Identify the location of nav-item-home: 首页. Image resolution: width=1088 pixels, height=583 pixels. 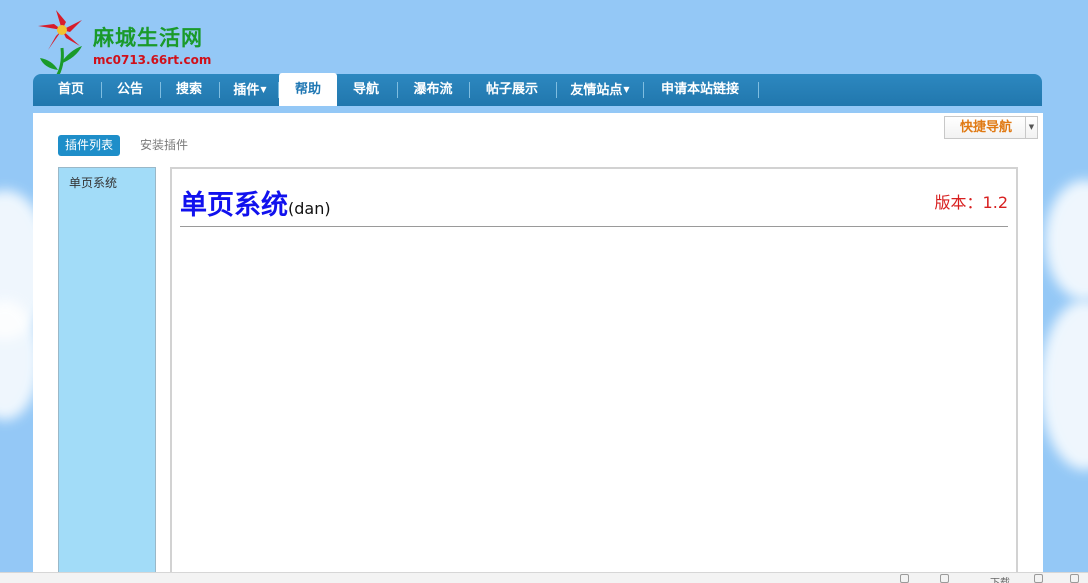
(71, 90).